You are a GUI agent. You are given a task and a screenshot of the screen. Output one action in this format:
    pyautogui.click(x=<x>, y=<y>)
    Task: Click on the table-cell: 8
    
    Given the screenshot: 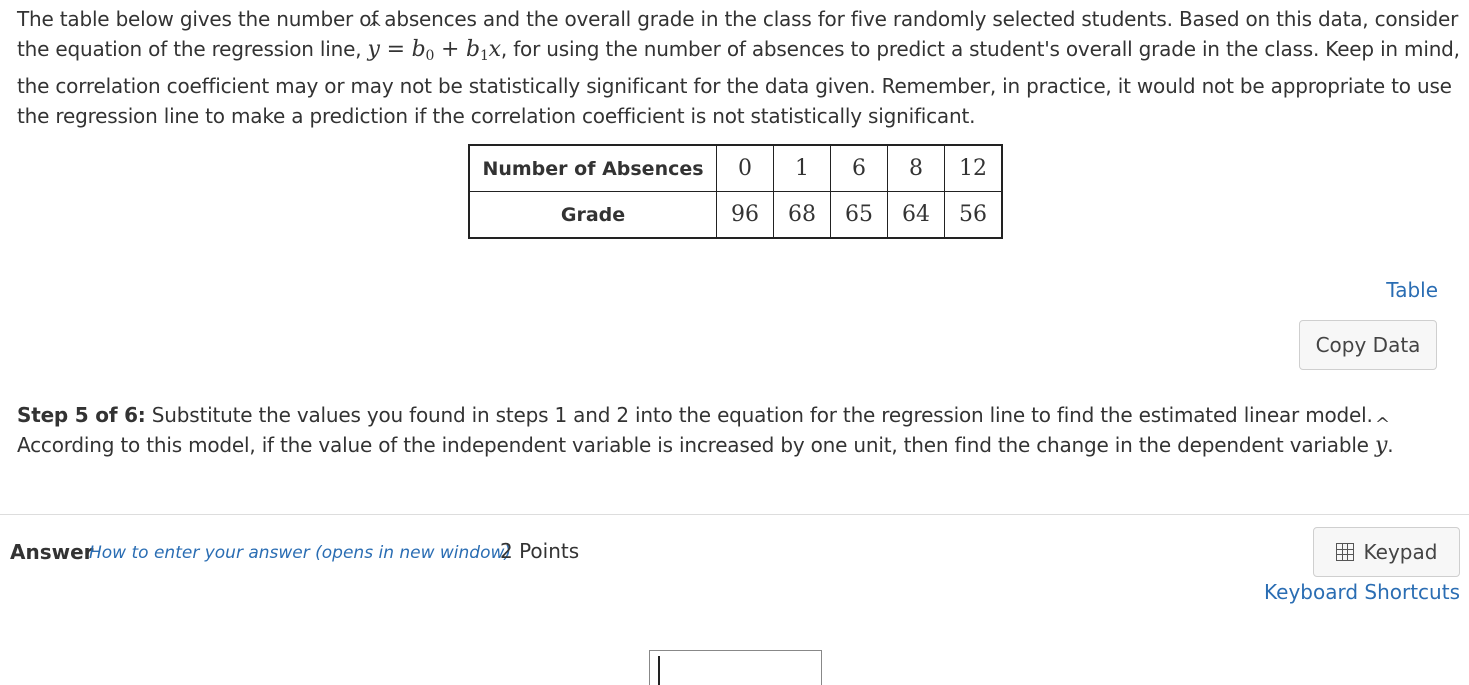 What is the action you would take?
    pyautogui.click(x=916, y=168)
    